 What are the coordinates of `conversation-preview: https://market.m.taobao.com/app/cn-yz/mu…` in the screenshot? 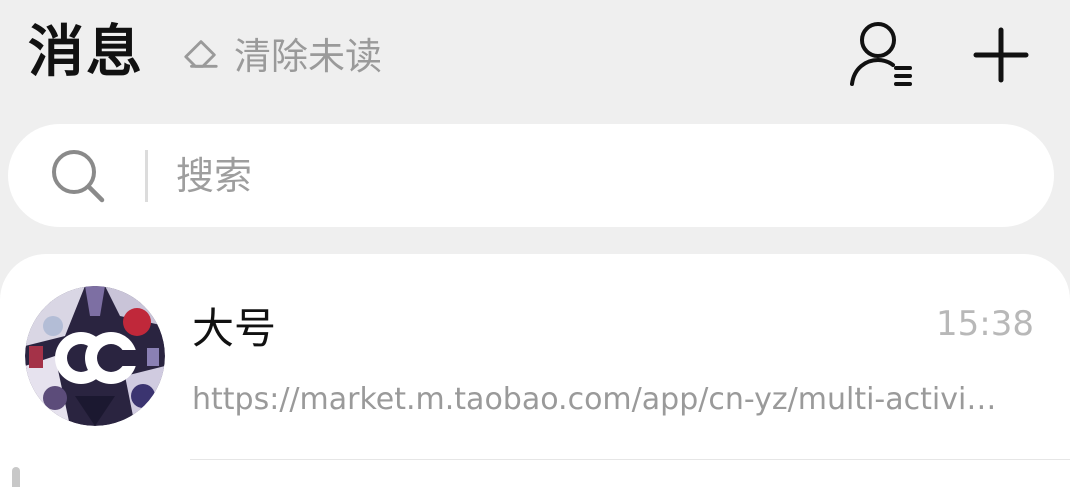 It's located at (594, 399).